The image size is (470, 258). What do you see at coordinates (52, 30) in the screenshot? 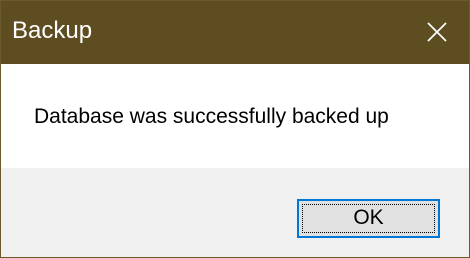
I see `window-title: Backup` at bounding box center [52, 30].